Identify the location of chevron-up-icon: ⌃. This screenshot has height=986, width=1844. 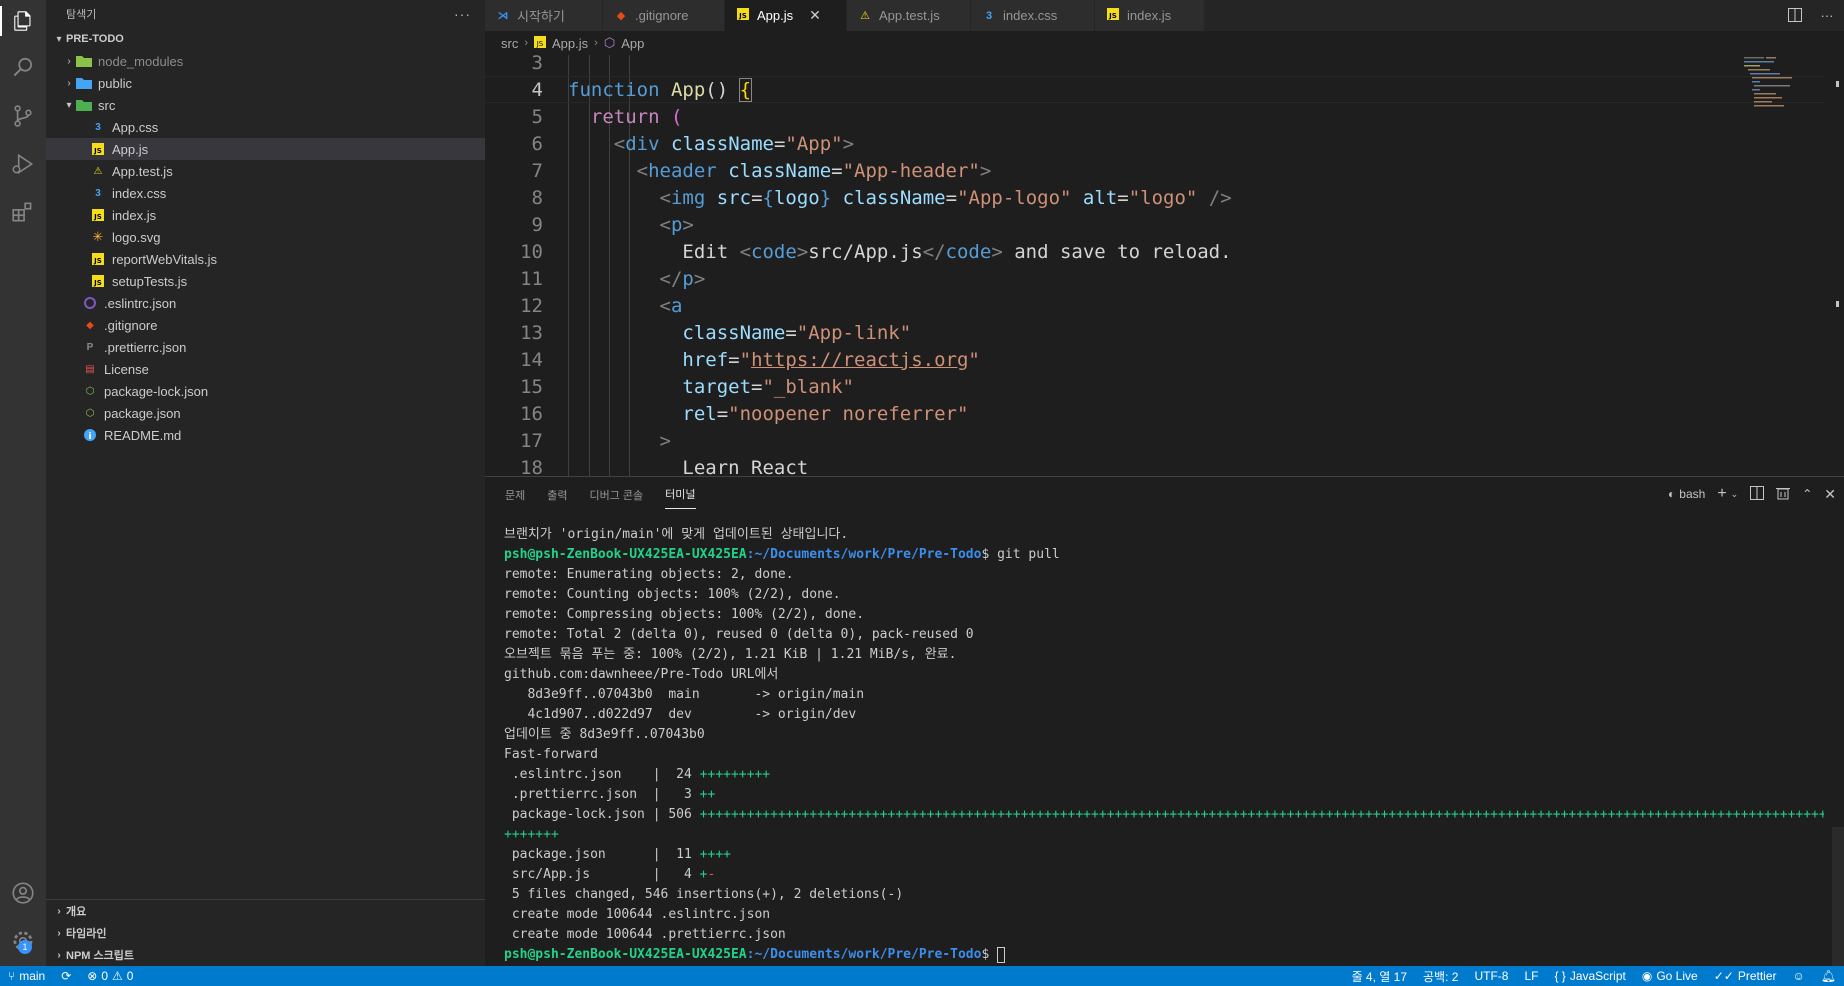
(1807, 494).